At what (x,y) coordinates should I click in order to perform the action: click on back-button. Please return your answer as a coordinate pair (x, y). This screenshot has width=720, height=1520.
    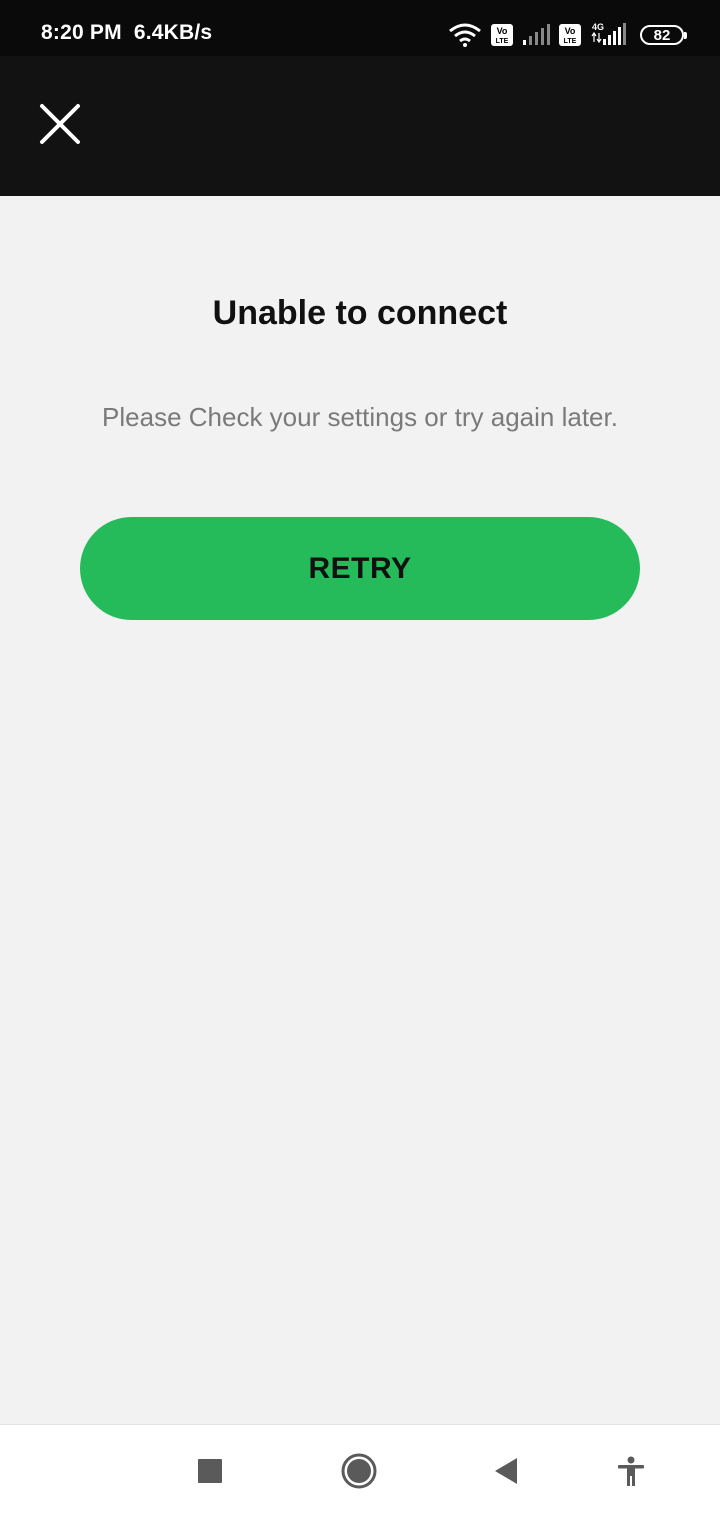
    Looking at the image, I should click on (506, 1473).